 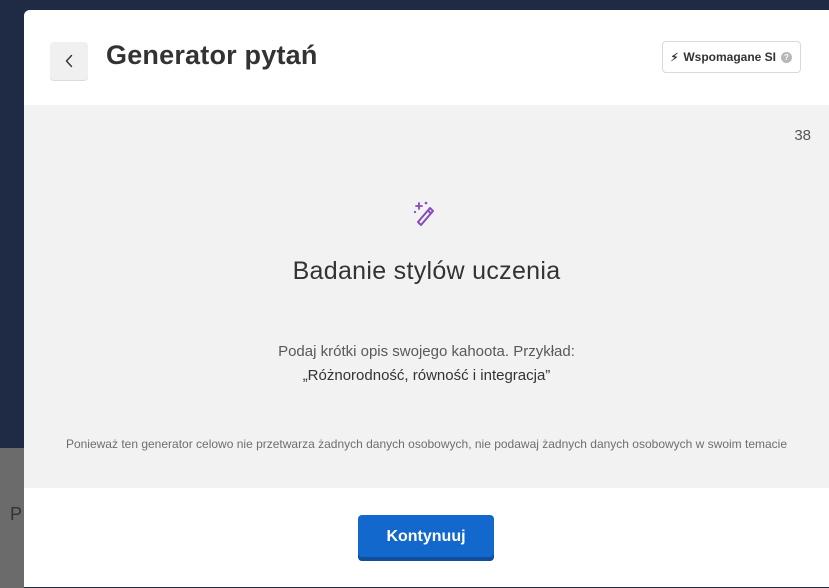 I want to click on character-count: 38, so click(x=802, y=135).